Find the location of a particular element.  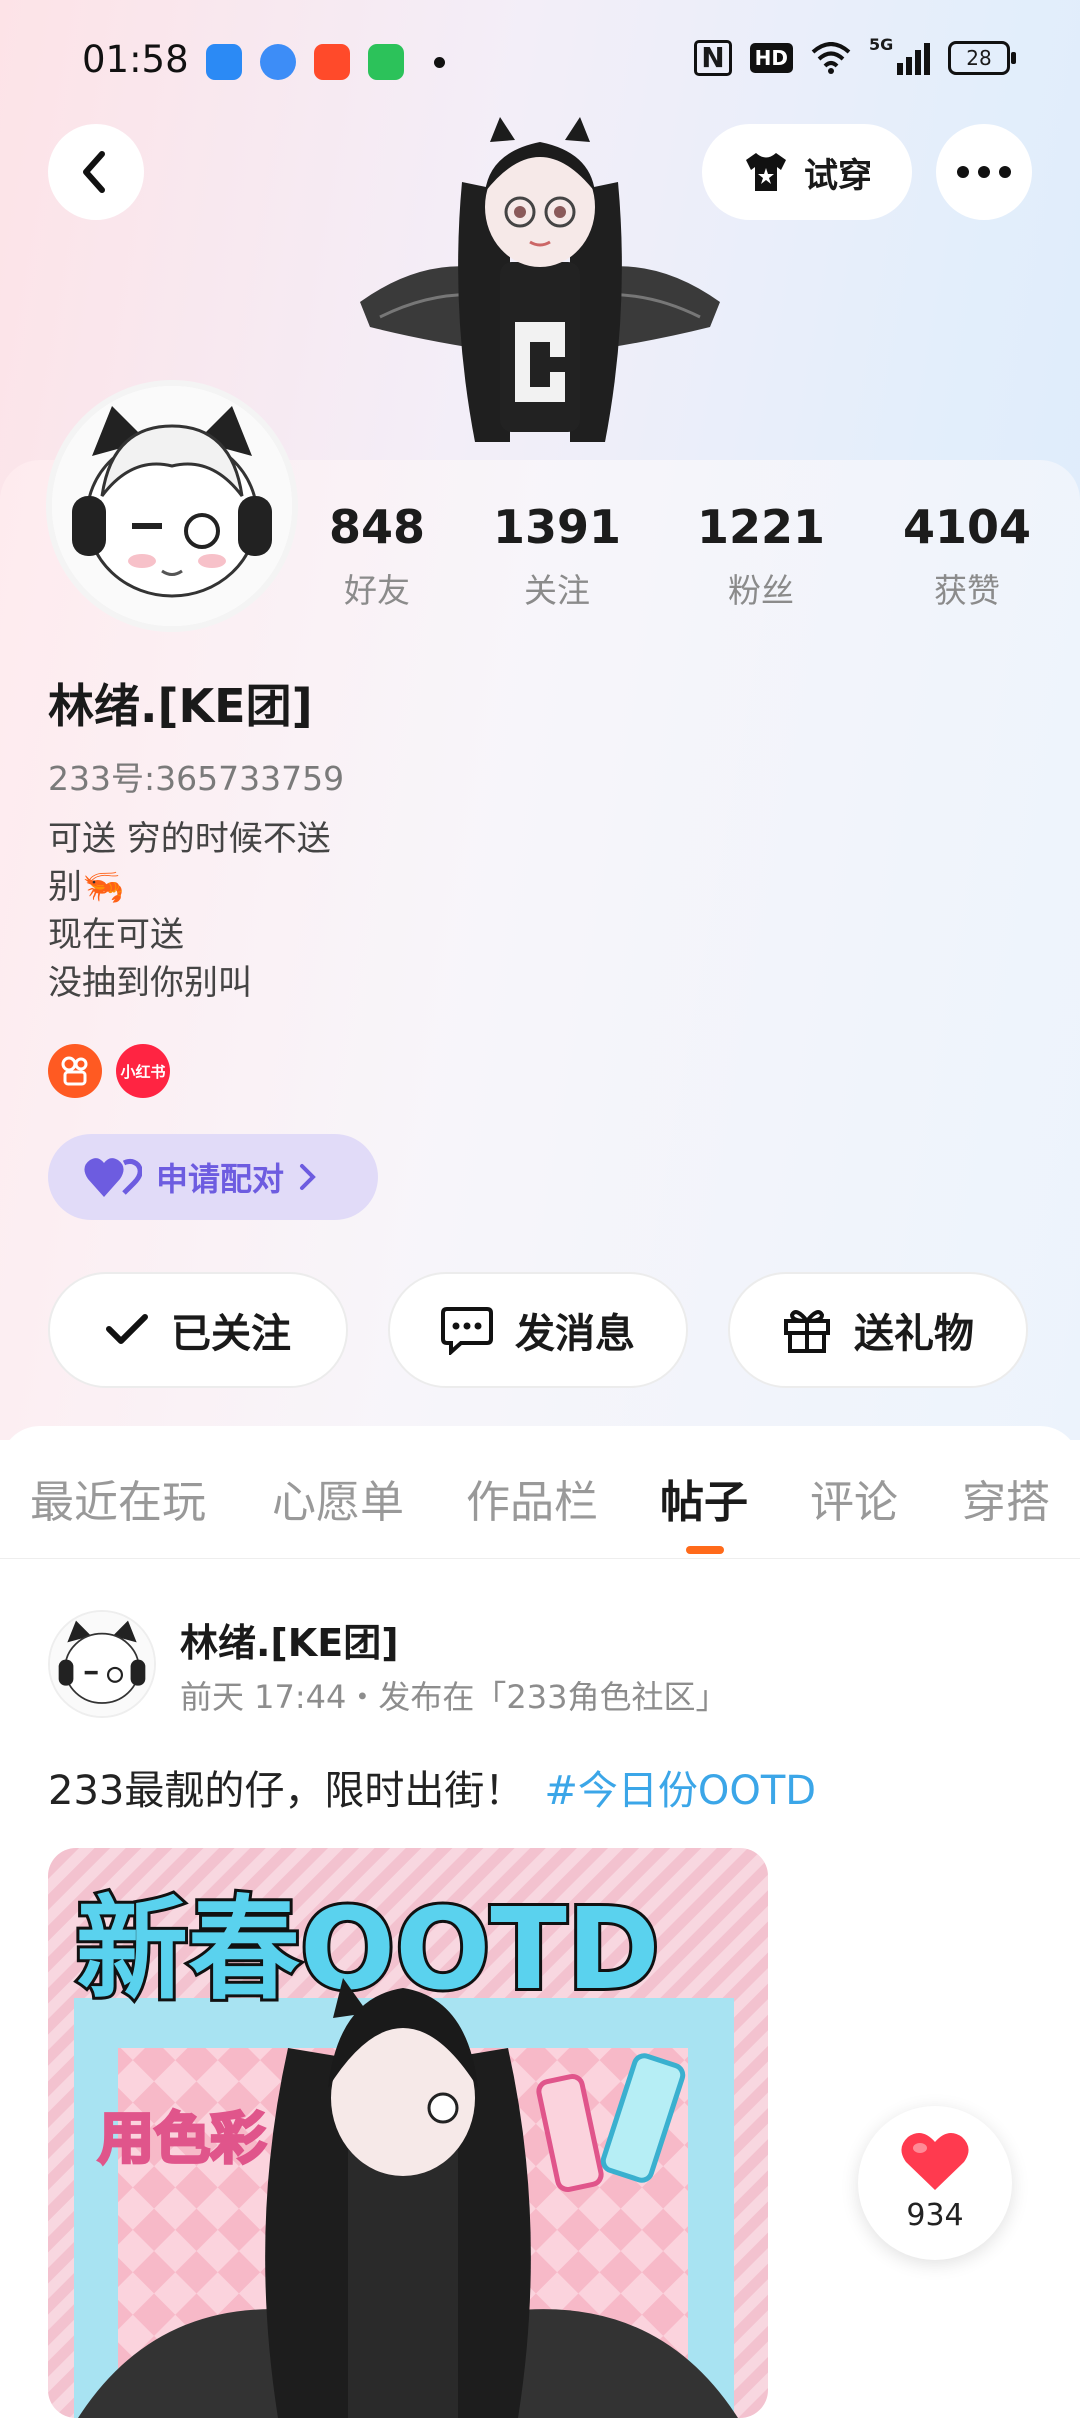

back-button is located at coordinates (96, 172).